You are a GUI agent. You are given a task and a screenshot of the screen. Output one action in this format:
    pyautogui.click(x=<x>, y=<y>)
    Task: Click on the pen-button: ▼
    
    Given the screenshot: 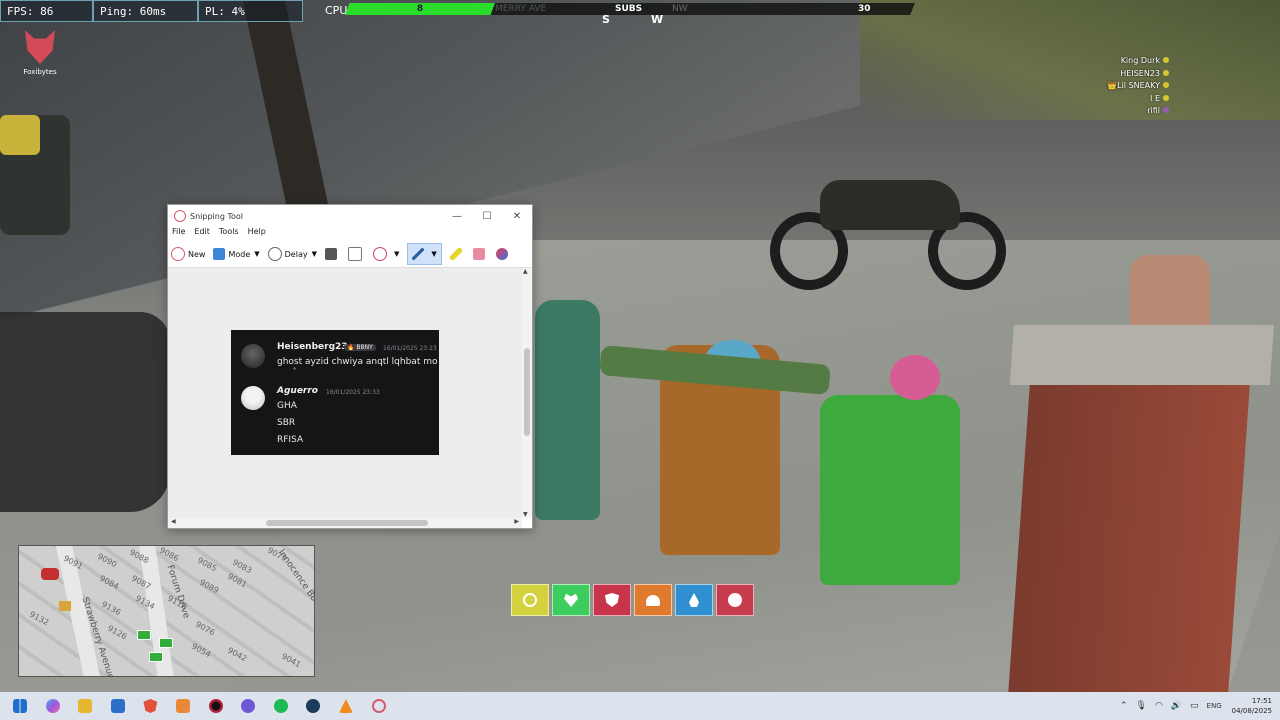 What is the action you would take?
    pyautogui.click(x=424, y=254)
    